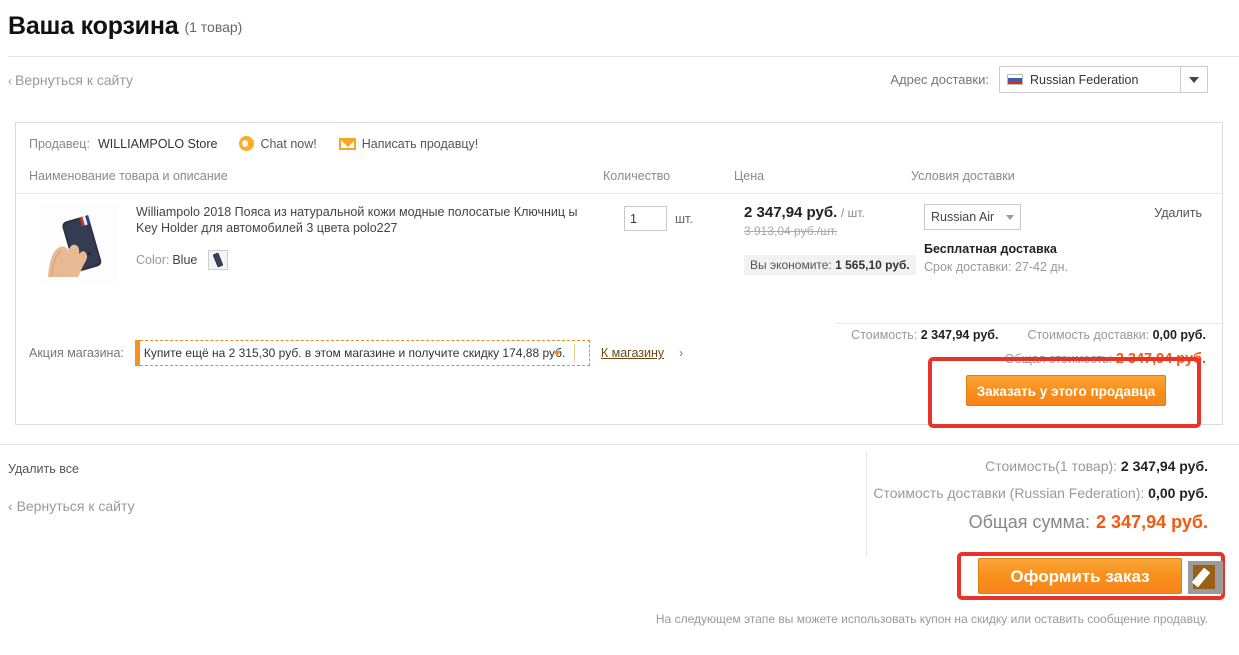 This screenshot has height=655, width=1239. Describe the element at coordinates (872, 265) in the screenshot. I see `savings-value: 1 565,10 руб.` at that location.